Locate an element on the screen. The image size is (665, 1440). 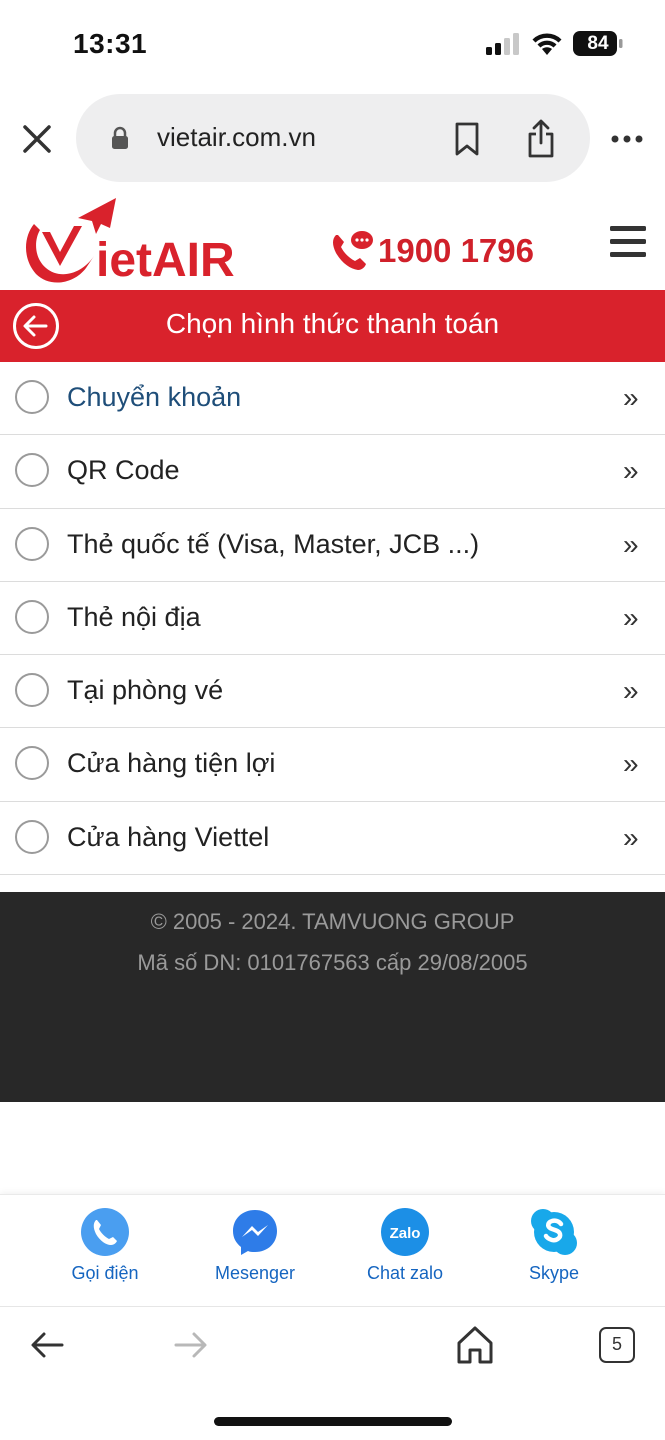
lock-icon is located at coordinates (120, 137).